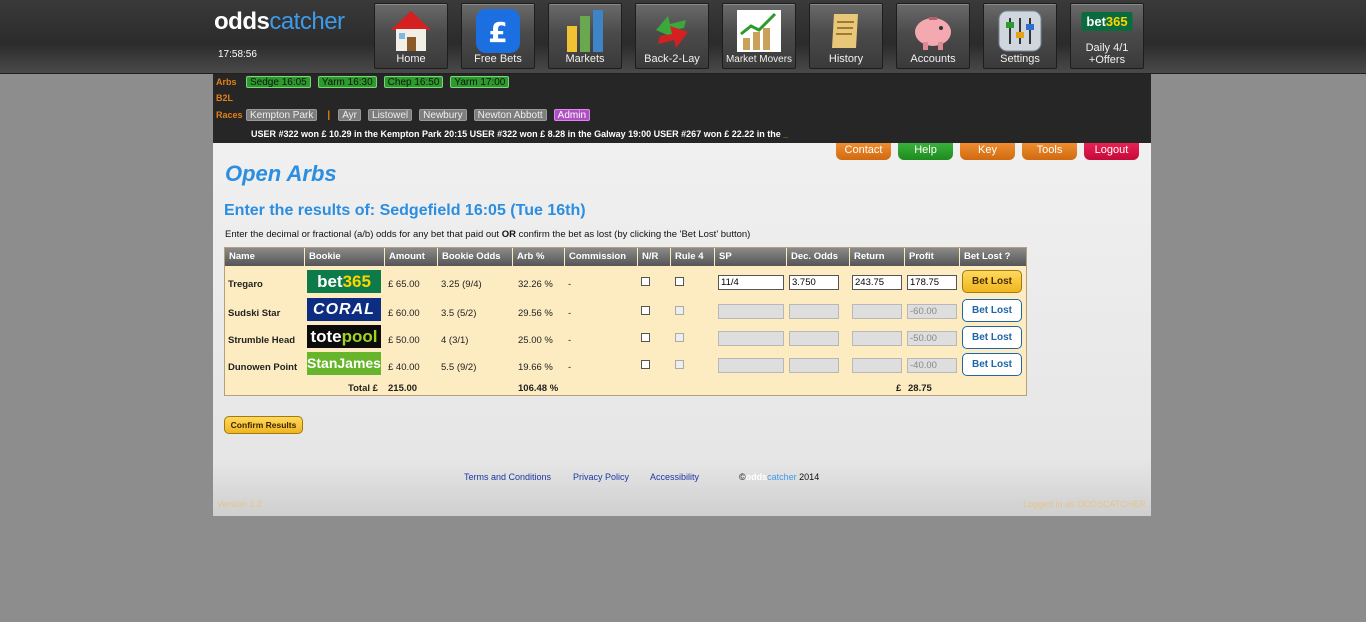 Image resolution: width=1366 pixels, height=622 pixels. Describe the element at coordinates (932, 257) in the screenshot. I see `col-profit: Profit` at that location.